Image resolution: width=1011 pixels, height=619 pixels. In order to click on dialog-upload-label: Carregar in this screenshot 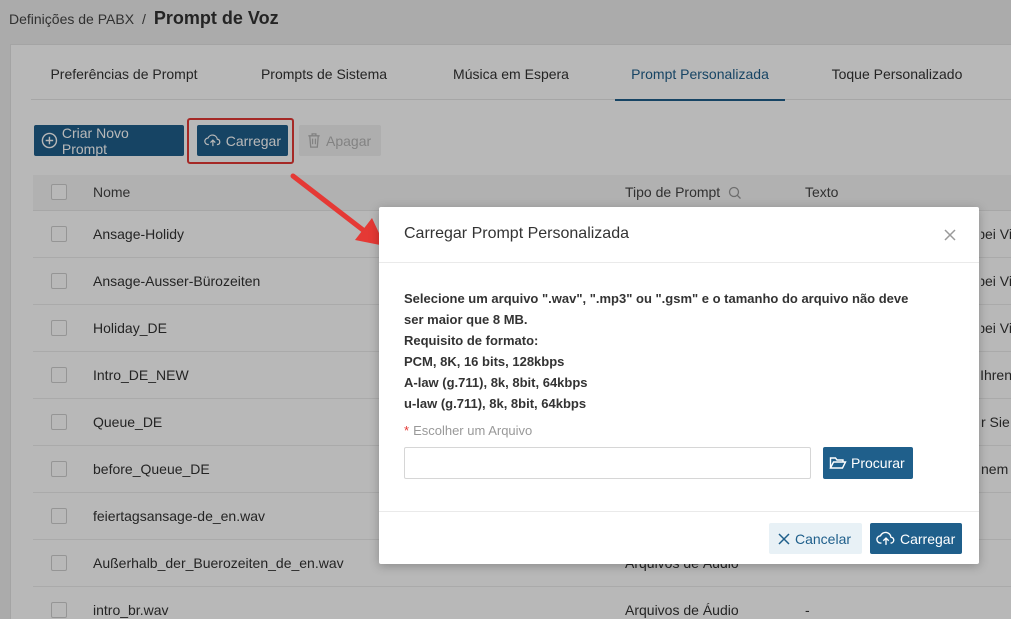, I will do `click(928, 538)`.